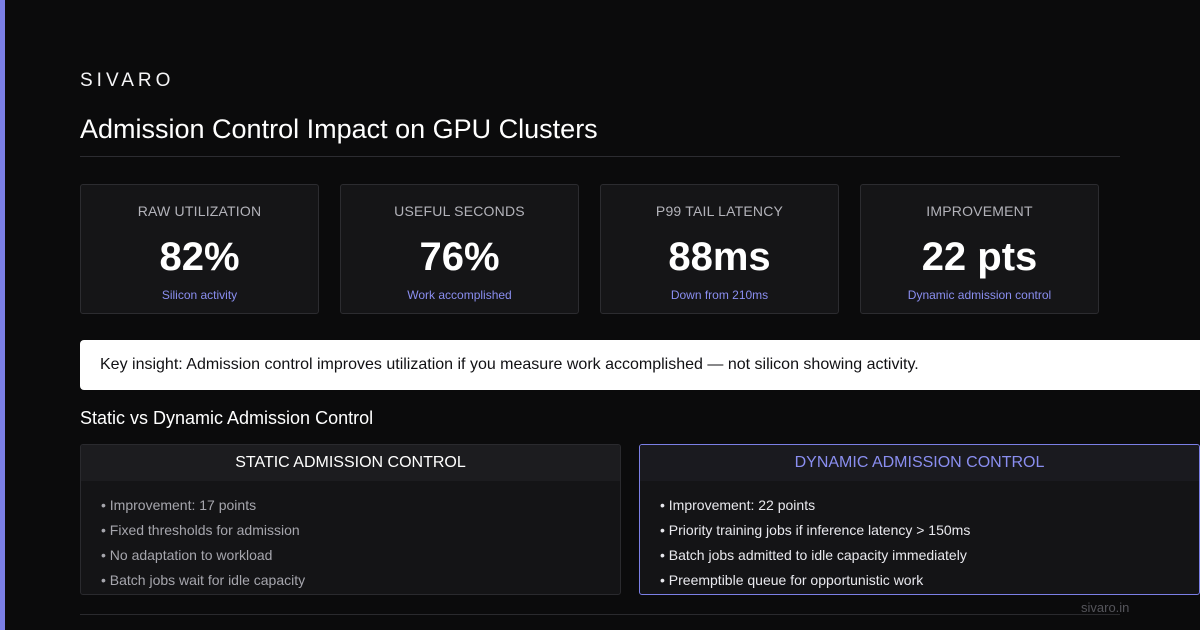 This screenshot has width=1200, height=630. I want to click on list-item: • Batch jobs wait for idle capacity, so click(203, 580).